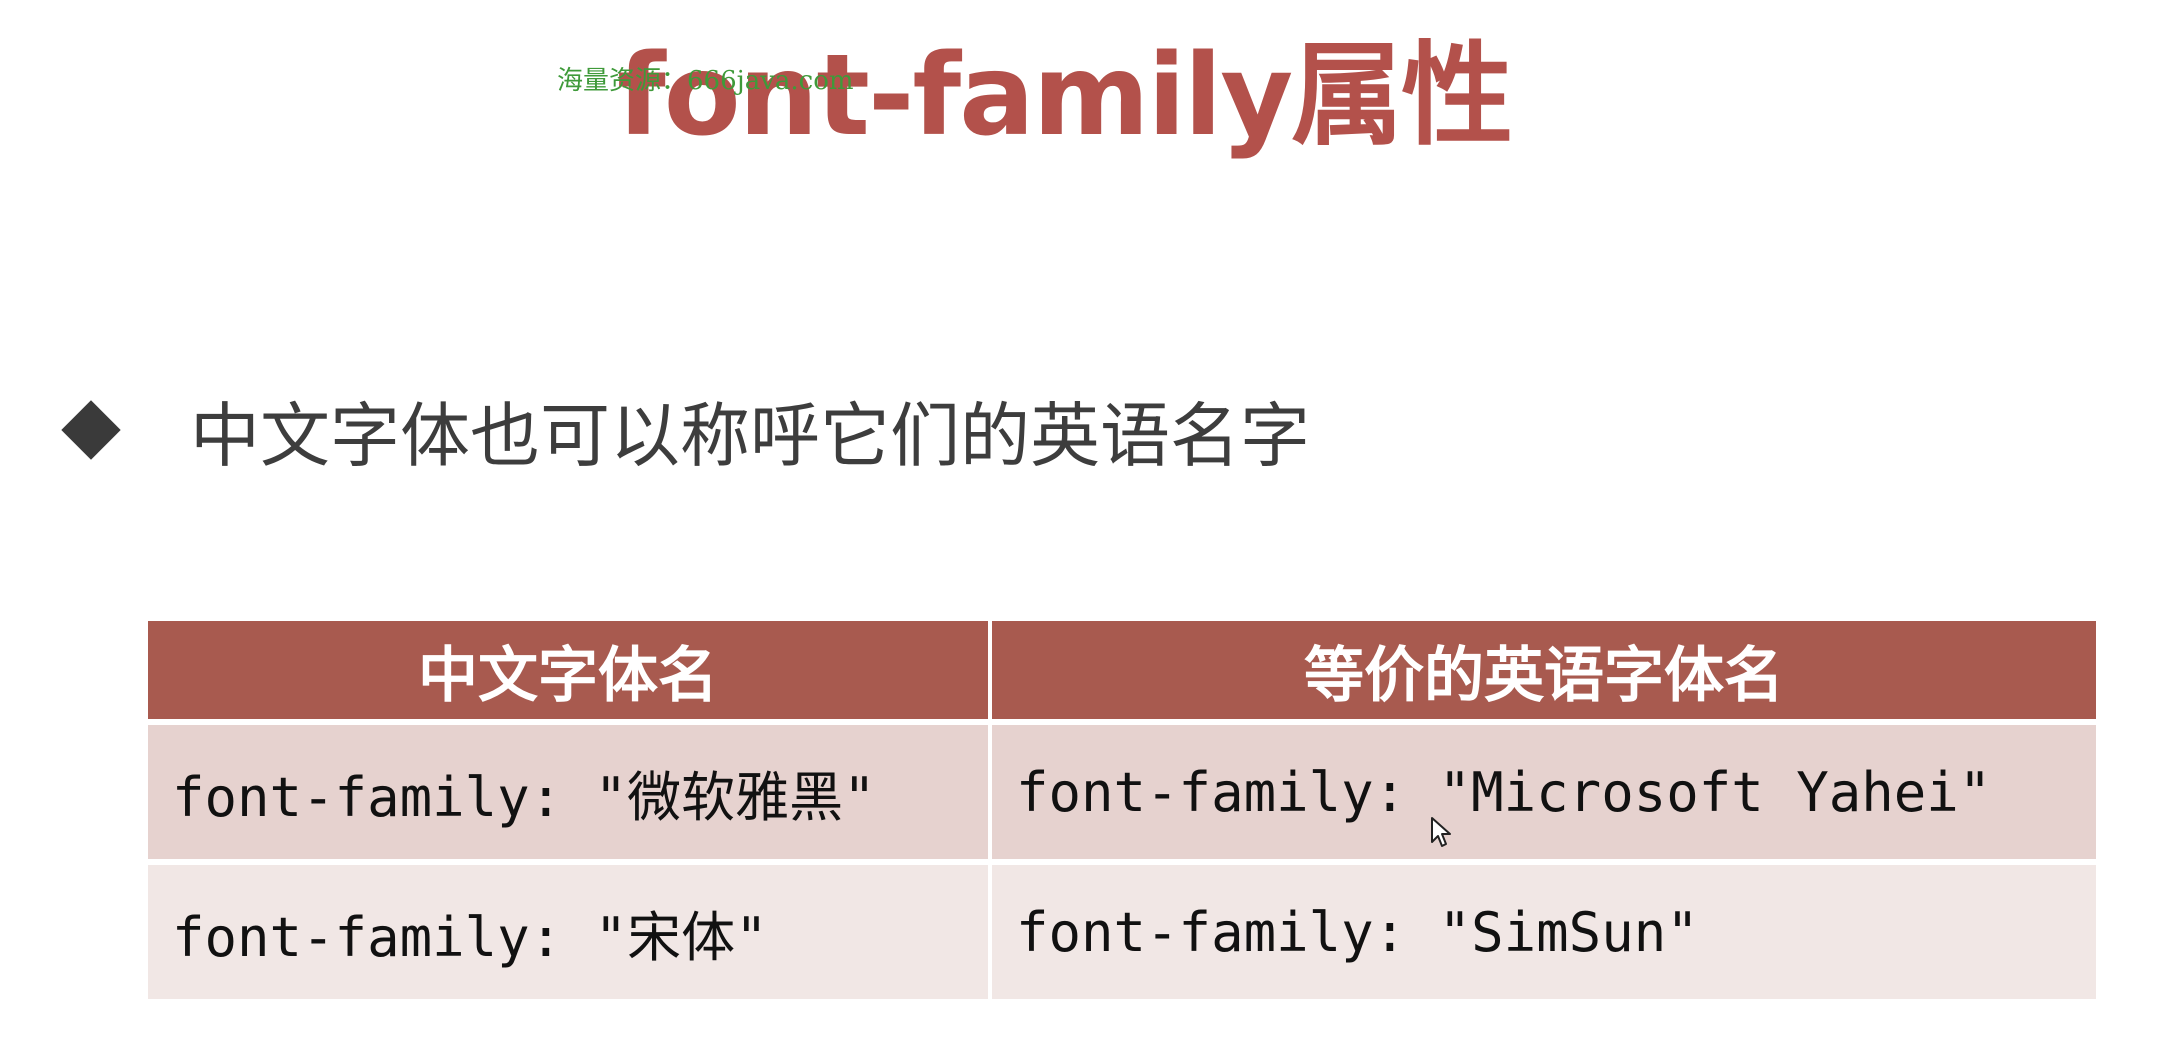 This screenshot has width=2174, height=1040. What do you see at coordinates (568, 792) in the screenshot?
I see `table-cell: font-family: "微软雅黑"` at bounding box center [568, 792].